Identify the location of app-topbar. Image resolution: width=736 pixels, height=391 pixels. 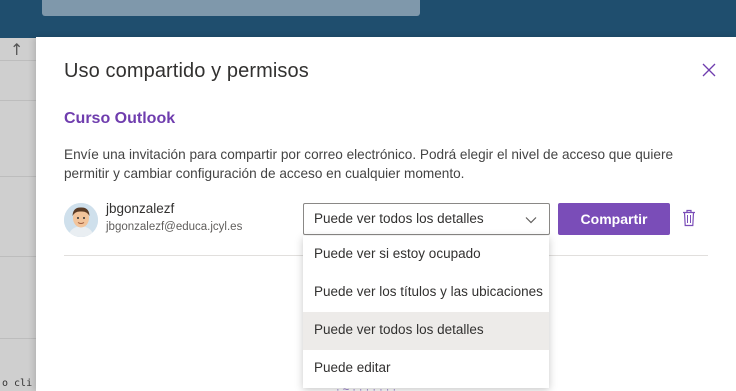
(368, 19).